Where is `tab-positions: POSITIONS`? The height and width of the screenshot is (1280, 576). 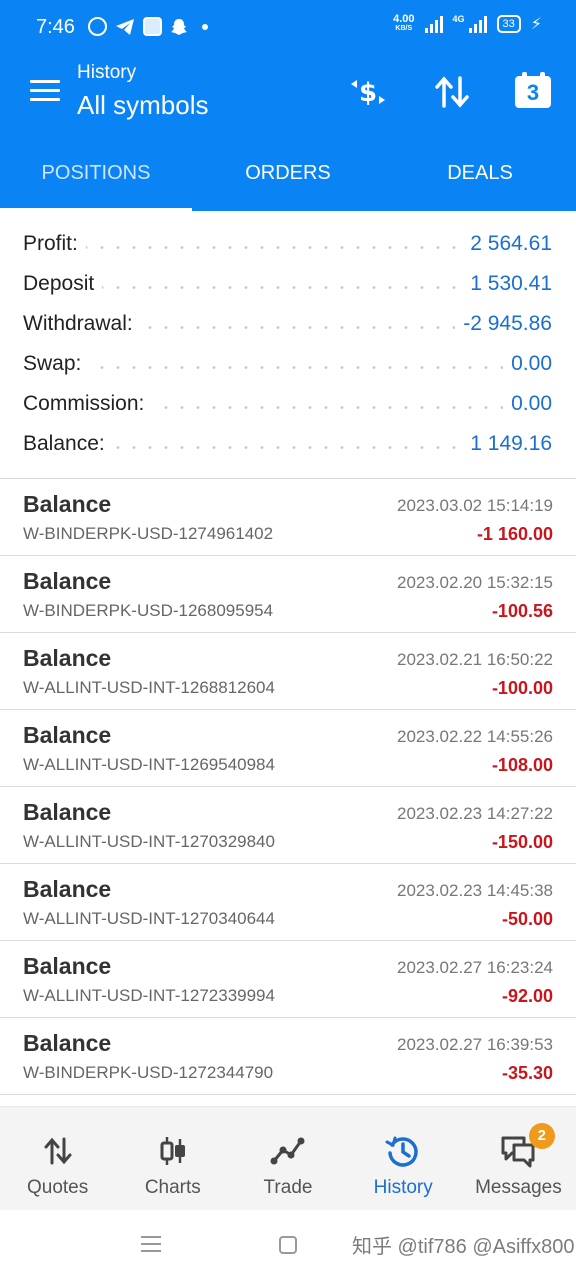 tab-positions: POSITIONS is located at coordinates (96, 172).